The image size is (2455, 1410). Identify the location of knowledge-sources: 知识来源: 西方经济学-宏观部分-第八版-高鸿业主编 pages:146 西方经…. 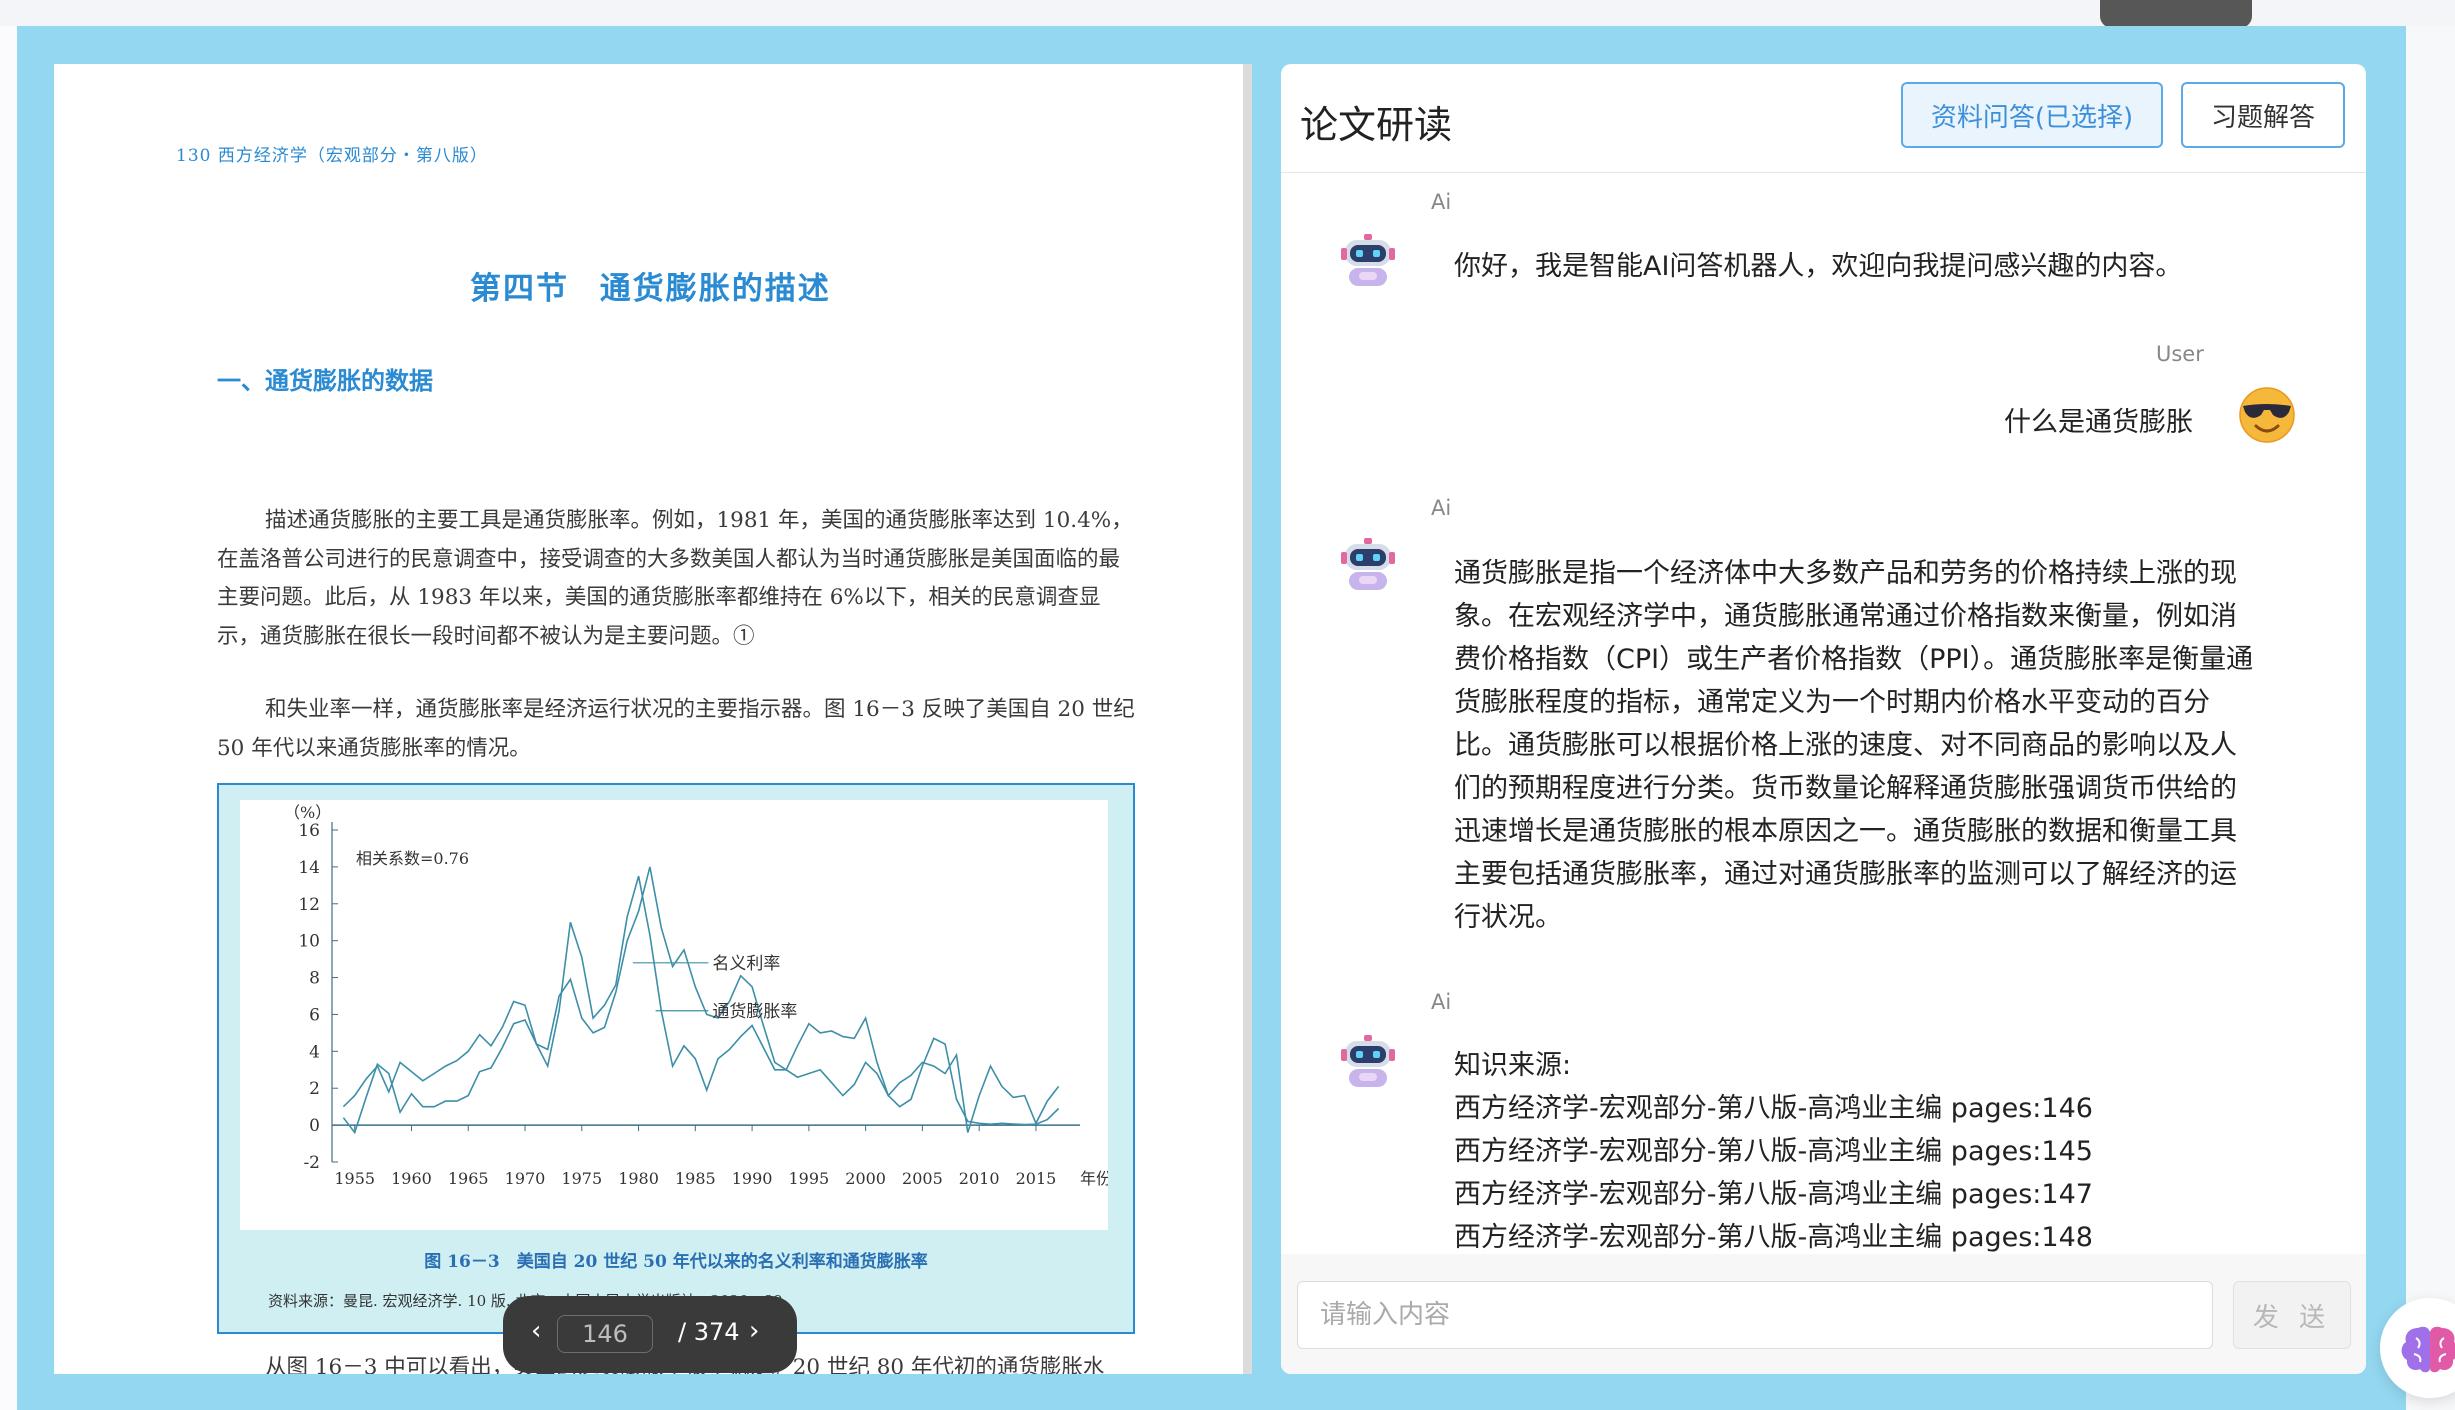
(1856, 1151).